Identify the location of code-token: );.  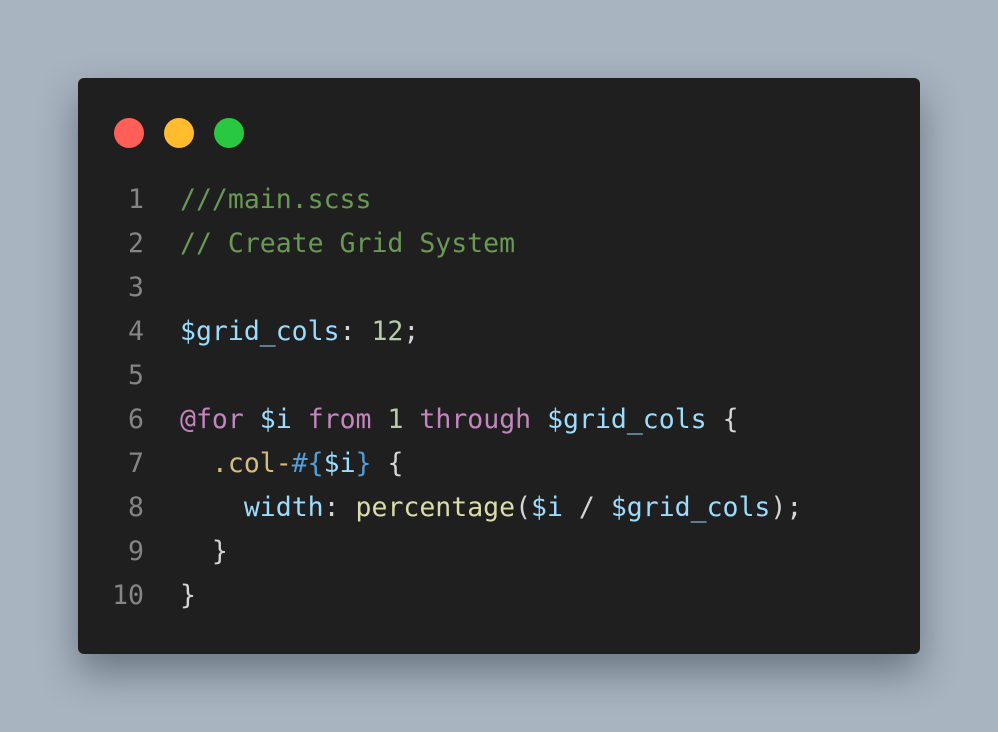
(786, 507).